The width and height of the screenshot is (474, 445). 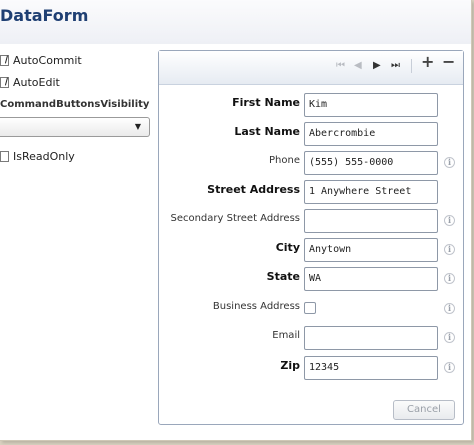 I want to click on phone-input: (555) 555-0000, so click(x=371, y=163).